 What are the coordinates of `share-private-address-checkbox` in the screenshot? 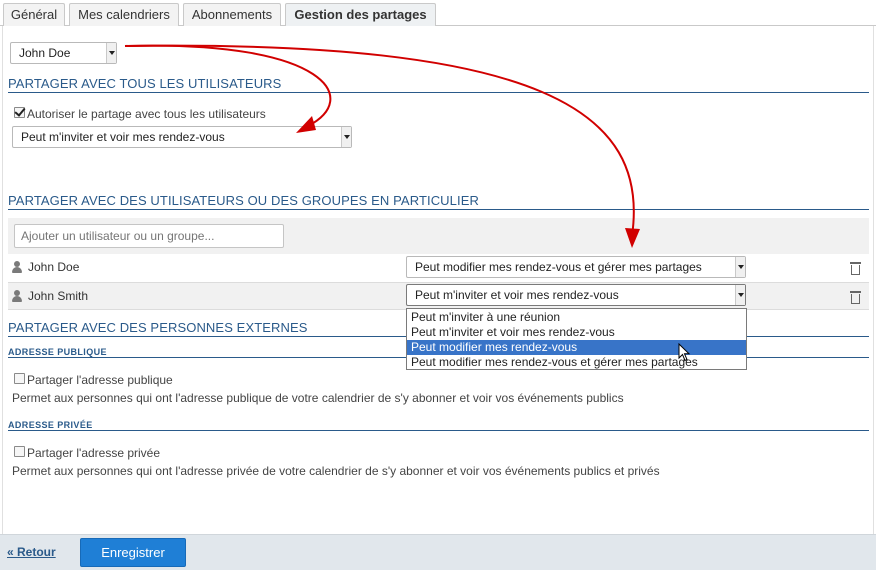 It's located at (19, 451).